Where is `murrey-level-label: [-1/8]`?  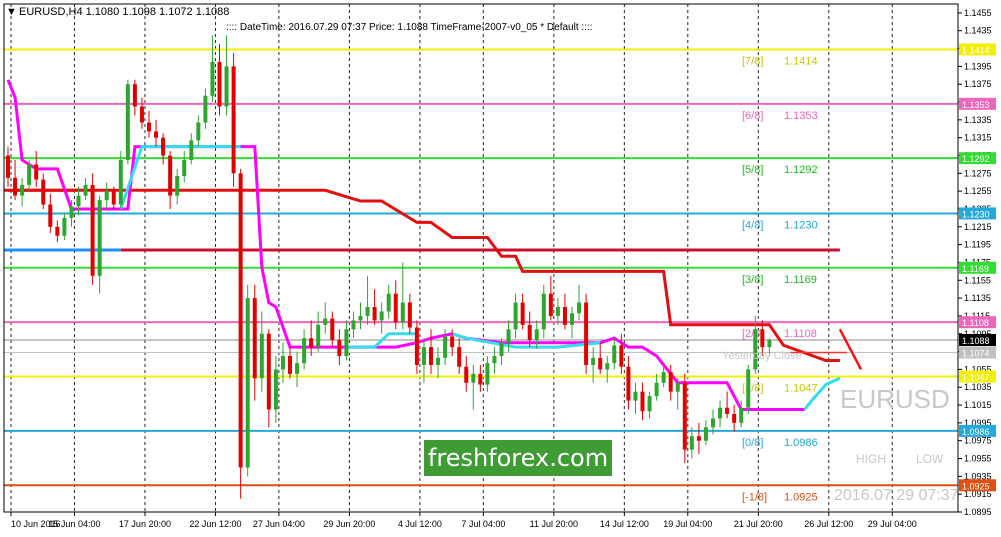
murrey-level-label: [-1/8] is located at coordinates (754, 497).